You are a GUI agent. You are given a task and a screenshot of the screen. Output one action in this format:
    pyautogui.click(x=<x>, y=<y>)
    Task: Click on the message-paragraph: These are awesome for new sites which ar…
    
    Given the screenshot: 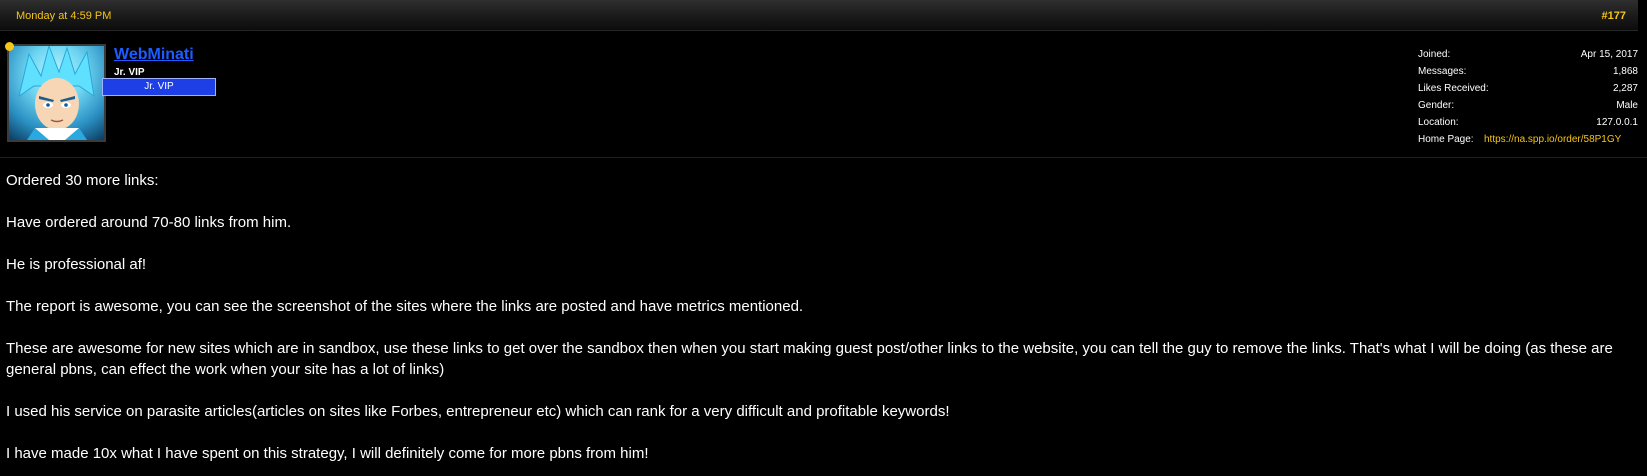 What is the action you would take?
    pyautogui.click(x=809, y=359)
    